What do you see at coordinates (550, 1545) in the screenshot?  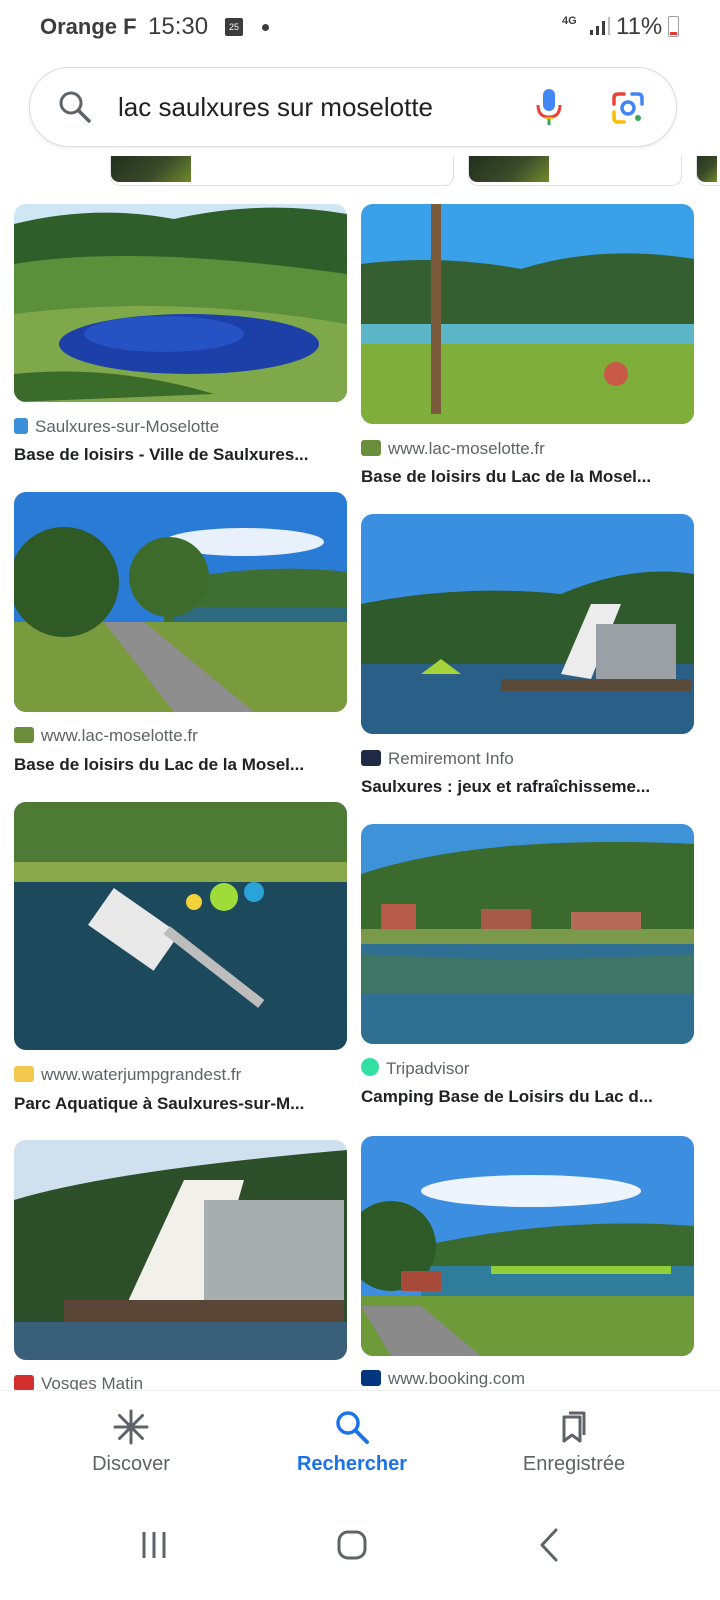 I see `back-icon` at bounding box center [550, 1545].